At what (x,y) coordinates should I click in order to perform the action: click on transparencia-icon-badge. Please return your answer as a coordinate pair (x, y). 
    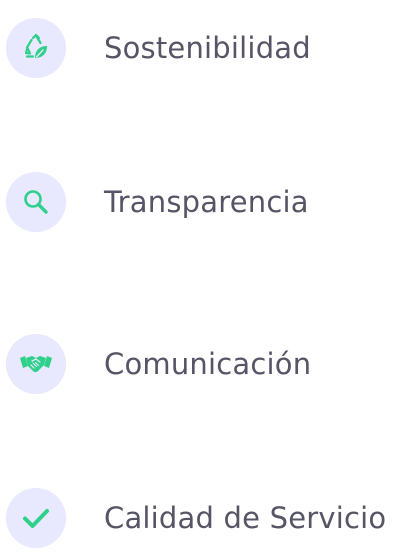
    Looking at the image, I should click on (36, 202).